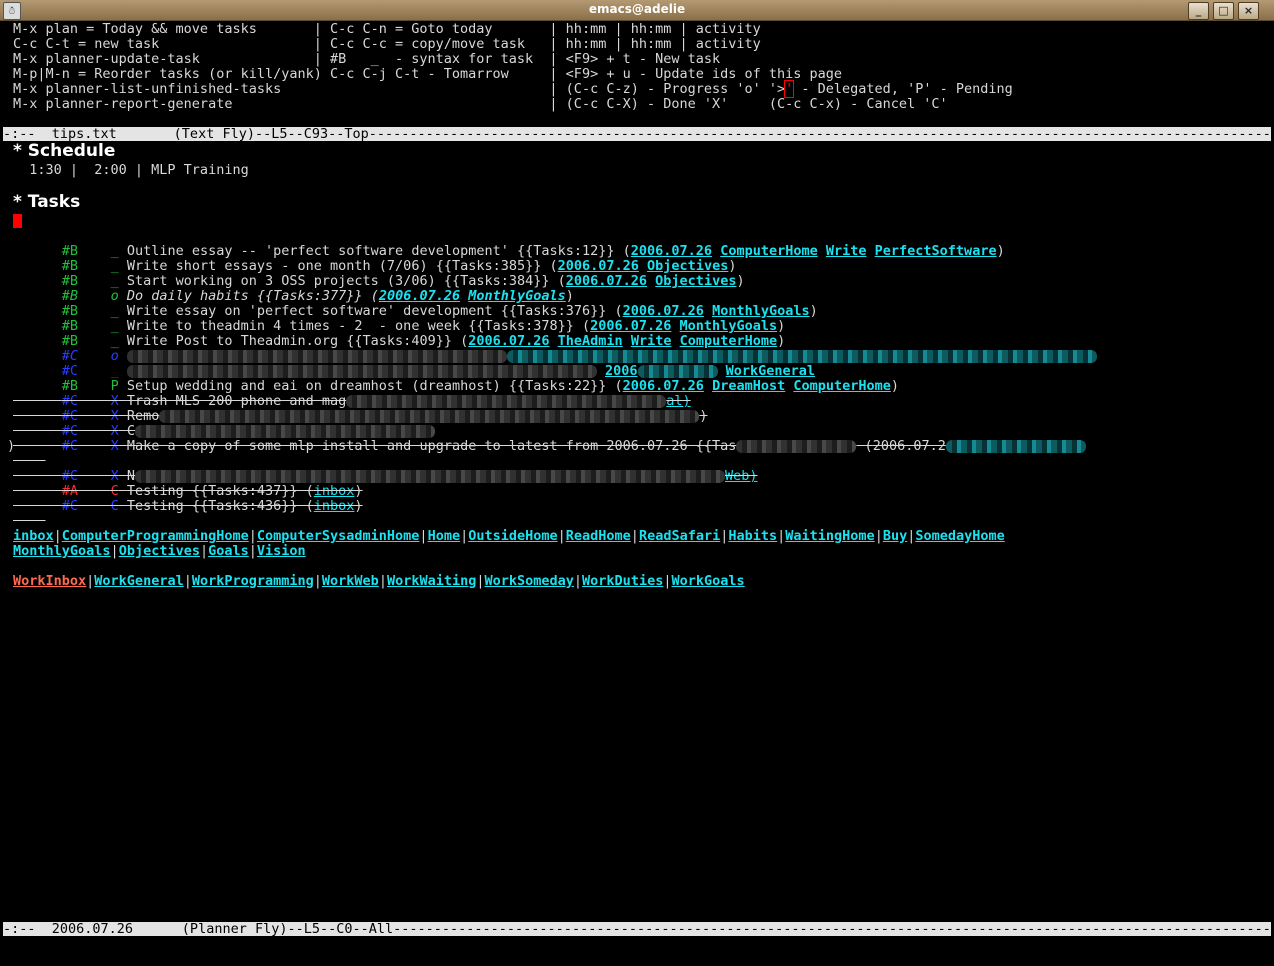  I want to click on task-status: C, so click(114, 506).